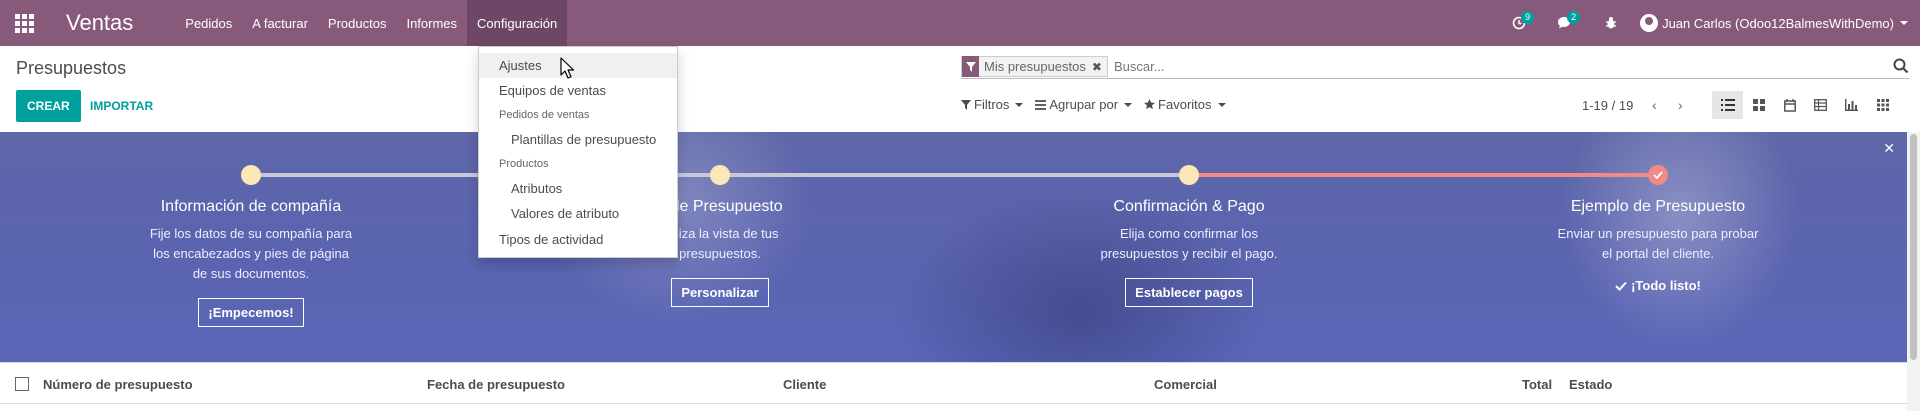  Describe the element at coordinates (48, 106) in the screenshot. I see `create-button: CREAR` at that location.